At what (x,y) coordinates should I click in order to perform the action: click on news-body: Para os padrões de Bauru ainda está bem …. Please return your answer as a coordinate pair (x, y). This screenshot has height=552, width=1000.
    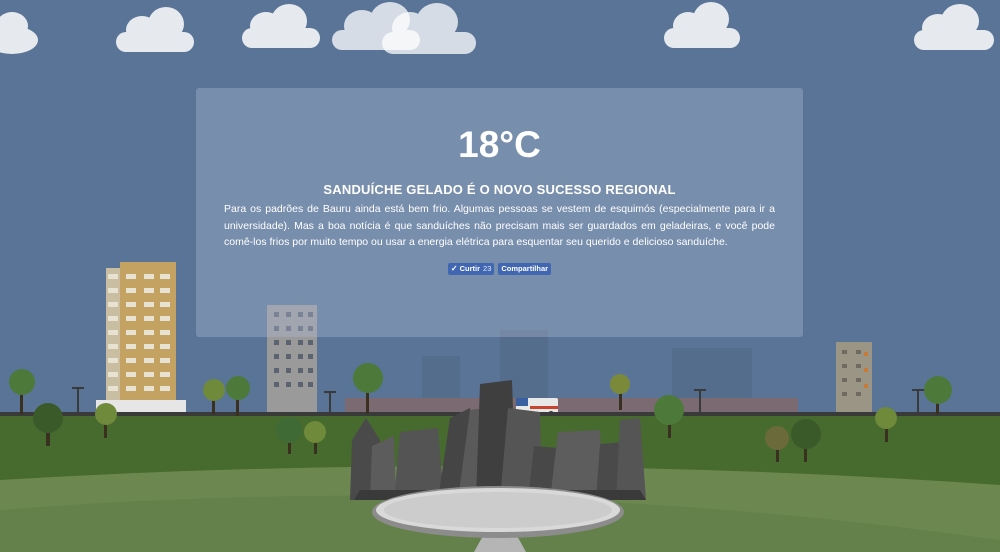
    Looking at the image, I should click on (499, 225).